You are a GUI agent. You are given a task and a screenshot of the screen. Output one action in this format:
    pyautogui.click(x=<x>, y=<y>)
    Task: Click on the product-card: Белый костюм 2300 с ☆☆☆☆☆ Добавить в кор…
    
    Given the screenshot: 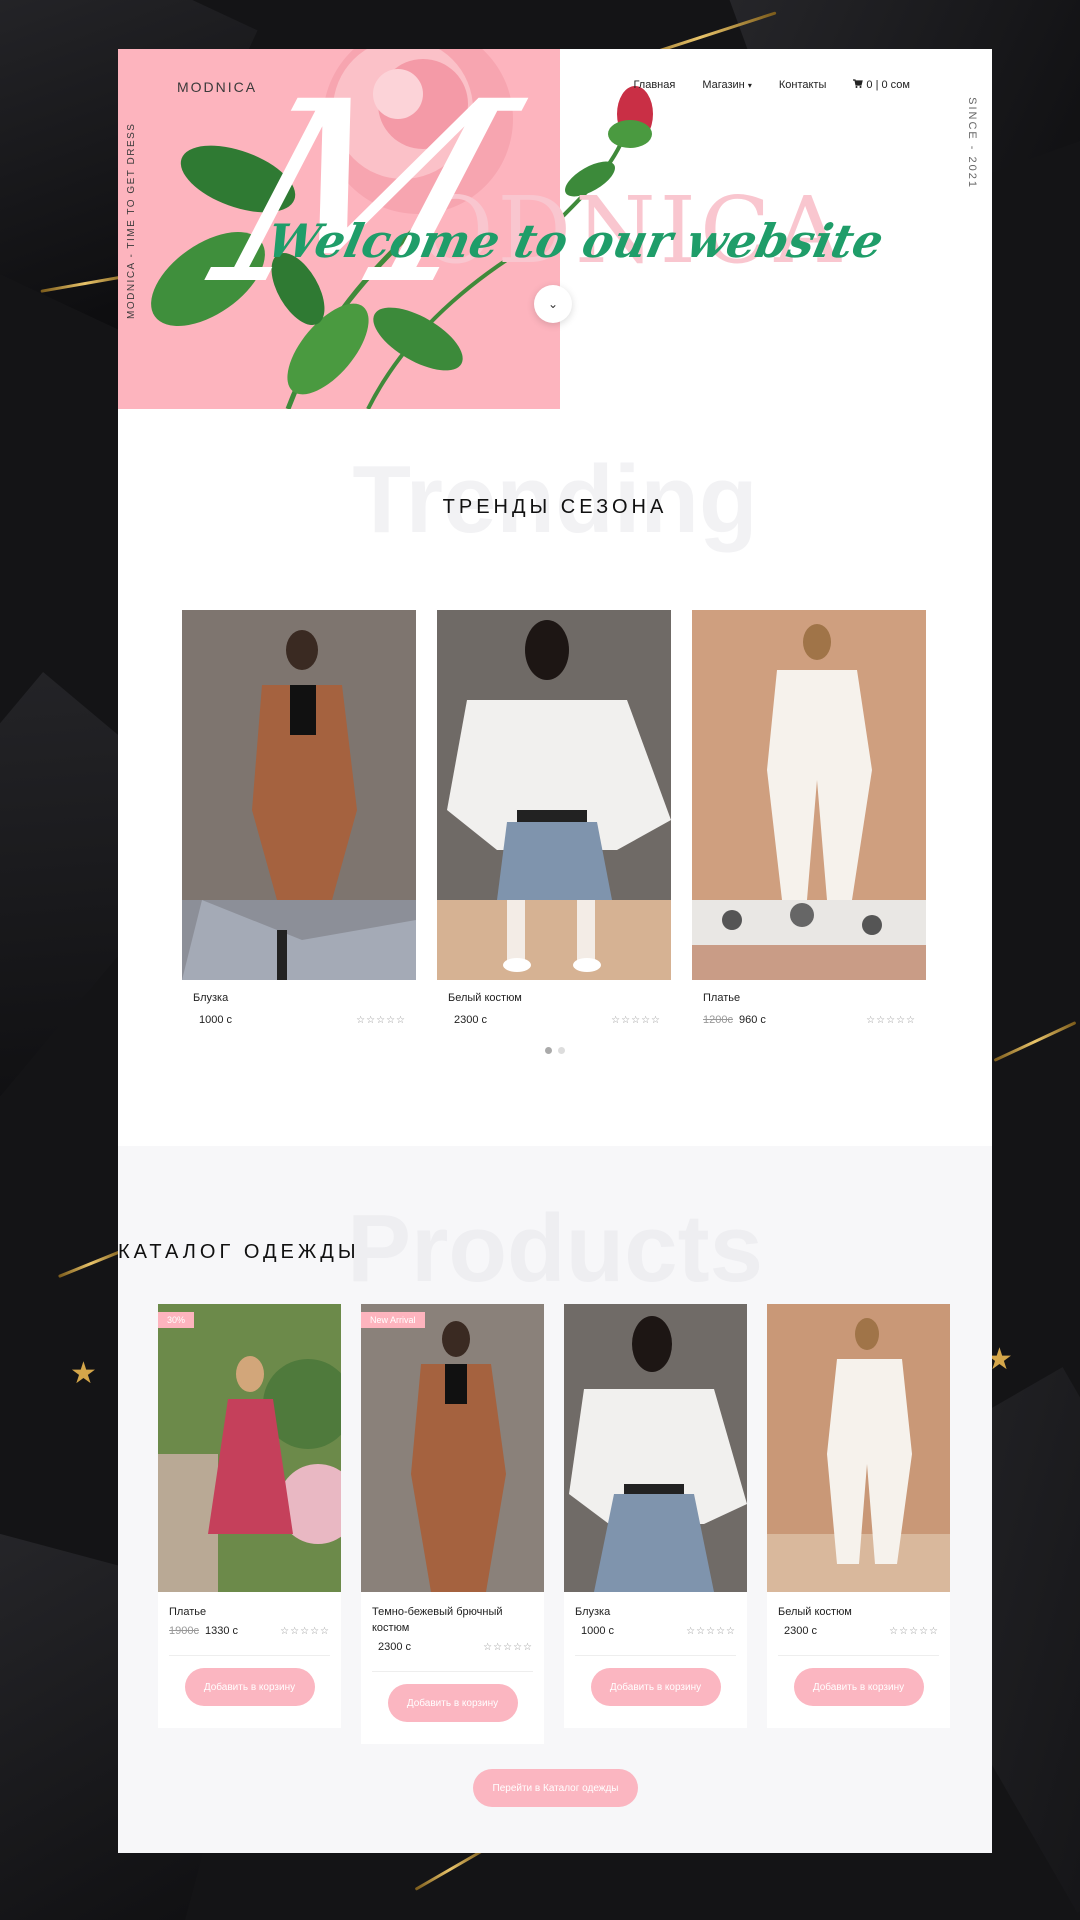 What is the action you would take?
    pyautogui.click(x=858, y=1516)
    